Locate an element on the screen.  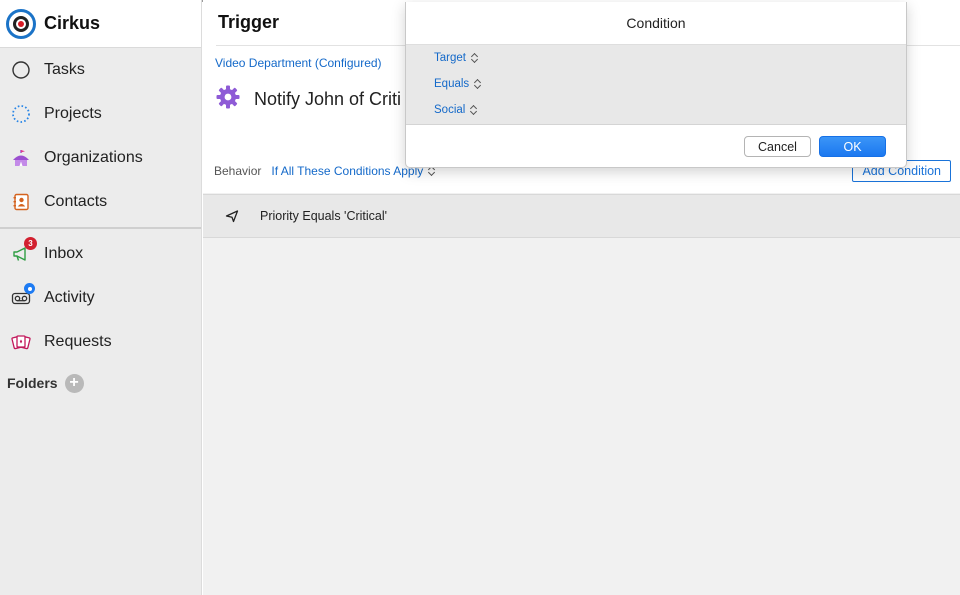
condition-dialog: Condition Target Equals Social Cancel OK is located at coordinates (656, 85).